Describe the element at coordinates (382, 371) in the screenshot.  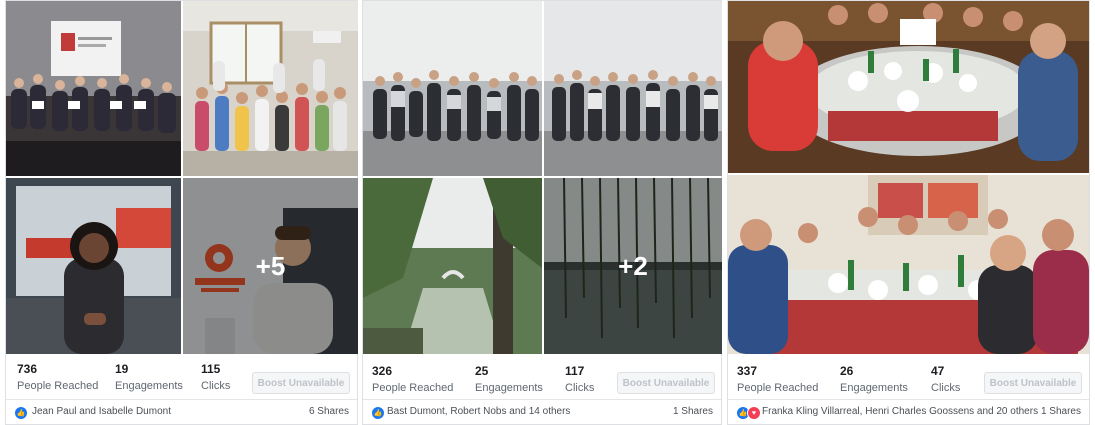
I see `people-reached-value: 326` at that location.